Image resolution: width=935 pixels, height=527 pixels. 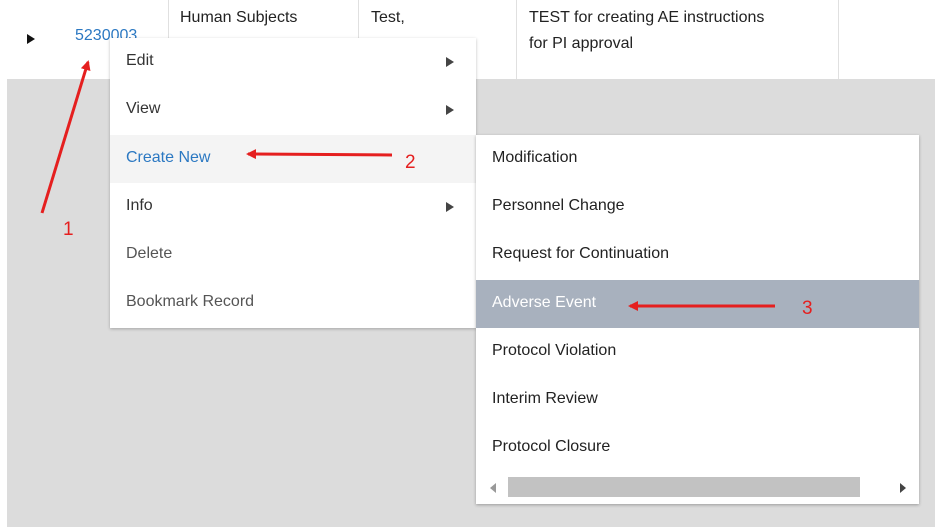 I want to click on submenu-item-personnel-change: Personnel Change, so click(x=697, y=207).